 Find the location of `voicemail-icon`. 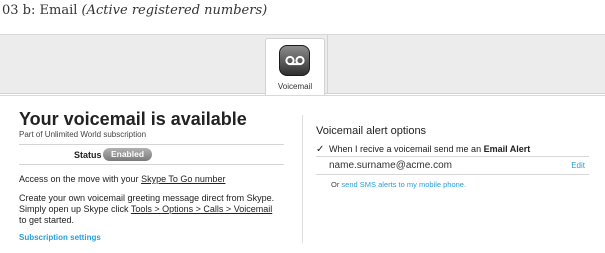

voicemail-icon is located at coordinates (294, 60).